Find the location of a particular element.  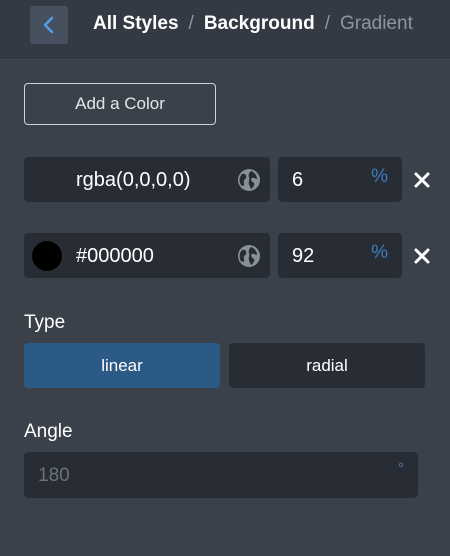

color-stop-1-value: rgba(0,0,0,0) is located at coordinates (133, 180).